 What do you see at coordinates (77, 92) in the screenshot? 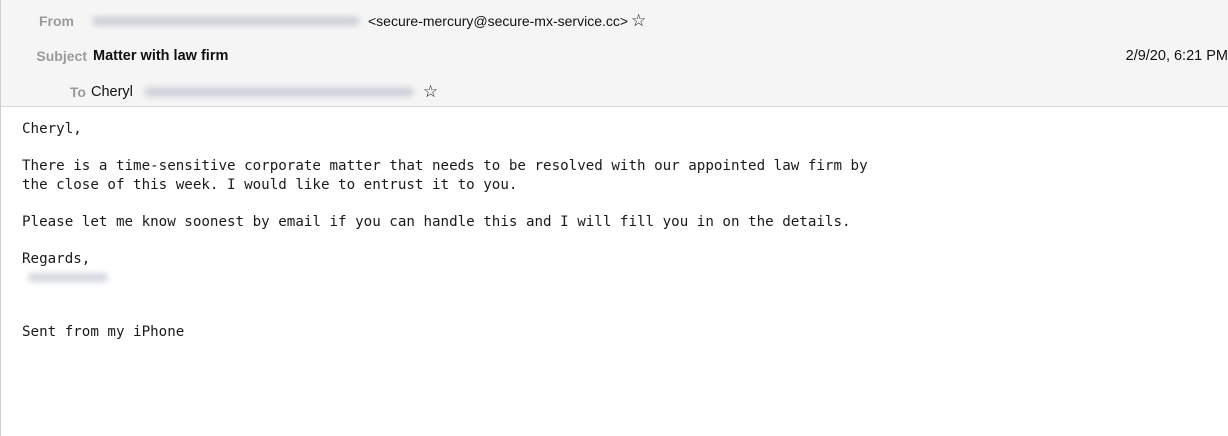
I see `to-label: To` at bounding box center [77, 92].